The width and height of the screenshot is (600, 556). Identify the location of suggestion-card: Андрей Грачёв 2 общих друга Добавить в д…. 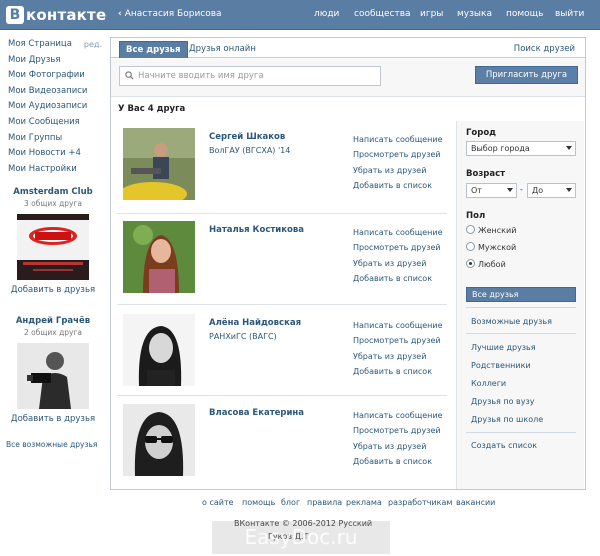
(53, 370).